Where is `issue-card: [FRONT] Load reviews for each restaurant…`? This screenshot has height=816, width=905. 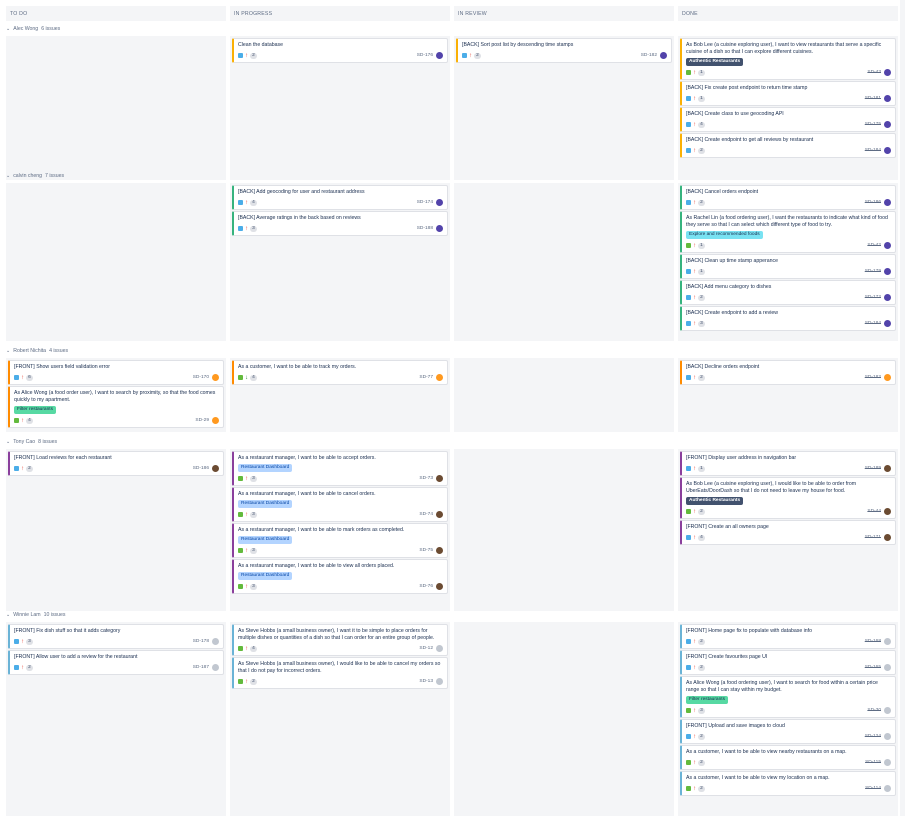
issue-card: [FRONT] Load reviews for each restaurant… is located at coordinates (116, 463).